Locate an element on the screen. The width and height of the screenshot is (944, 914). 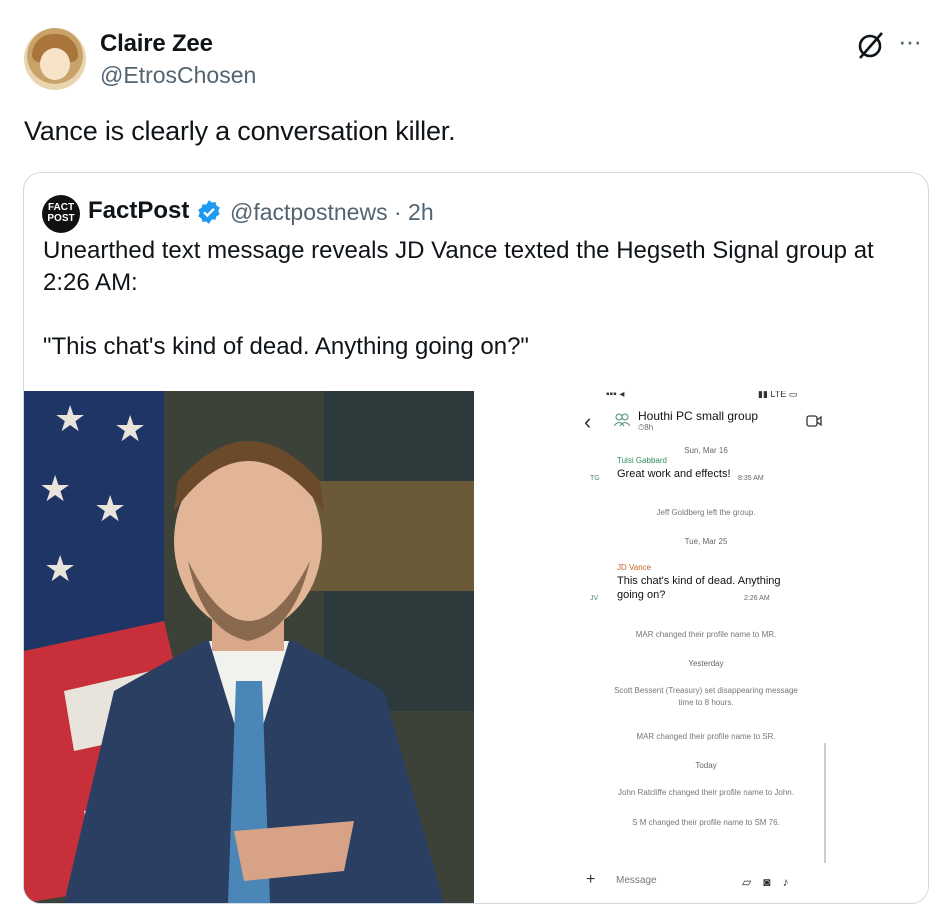
factpost-logo: FACT POST is located at coordinates (61, 214).